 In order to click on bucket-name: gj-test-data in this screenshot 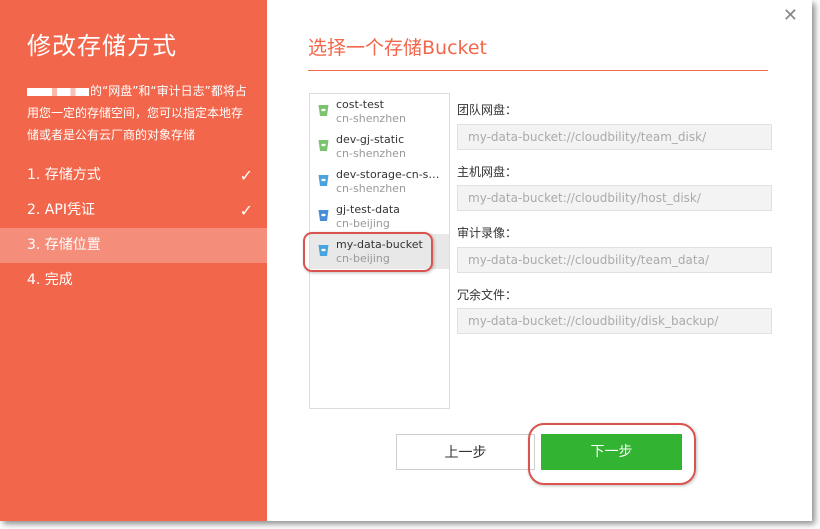, I will do `click(368, 209)`.